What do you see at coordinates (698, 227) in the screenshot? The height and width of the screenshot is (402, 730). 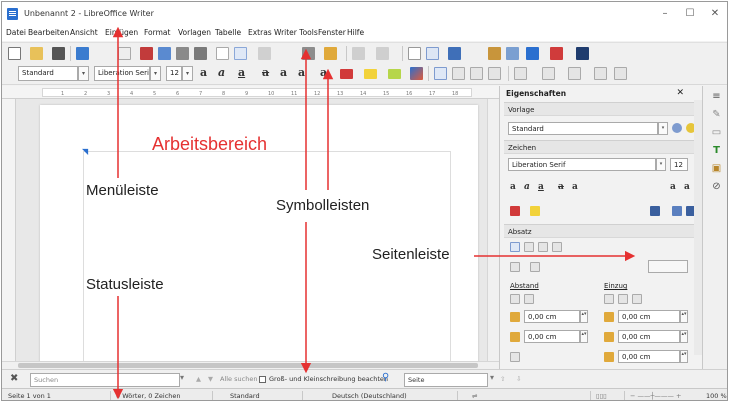 I see `sidebar-scrollbar` at bounding box center [698, 227].